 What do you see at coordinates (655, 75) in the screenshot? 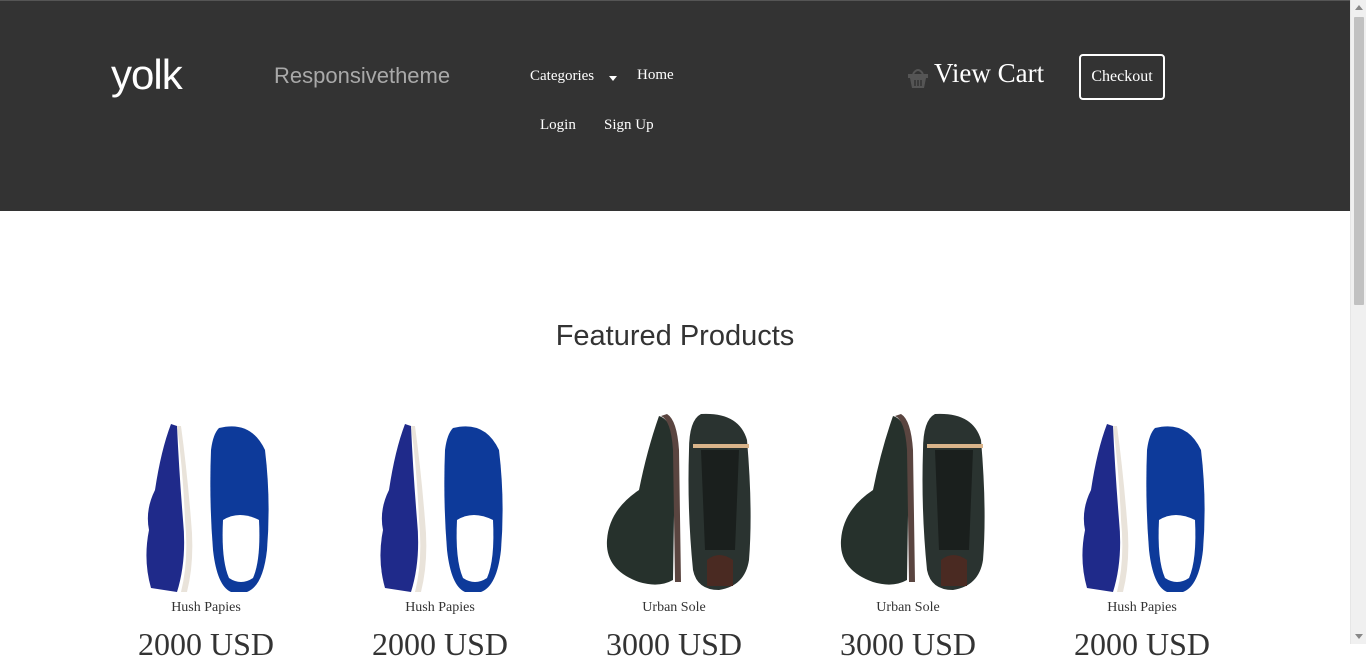
I see `nav-home: Home` at bounding box center [655, 75].